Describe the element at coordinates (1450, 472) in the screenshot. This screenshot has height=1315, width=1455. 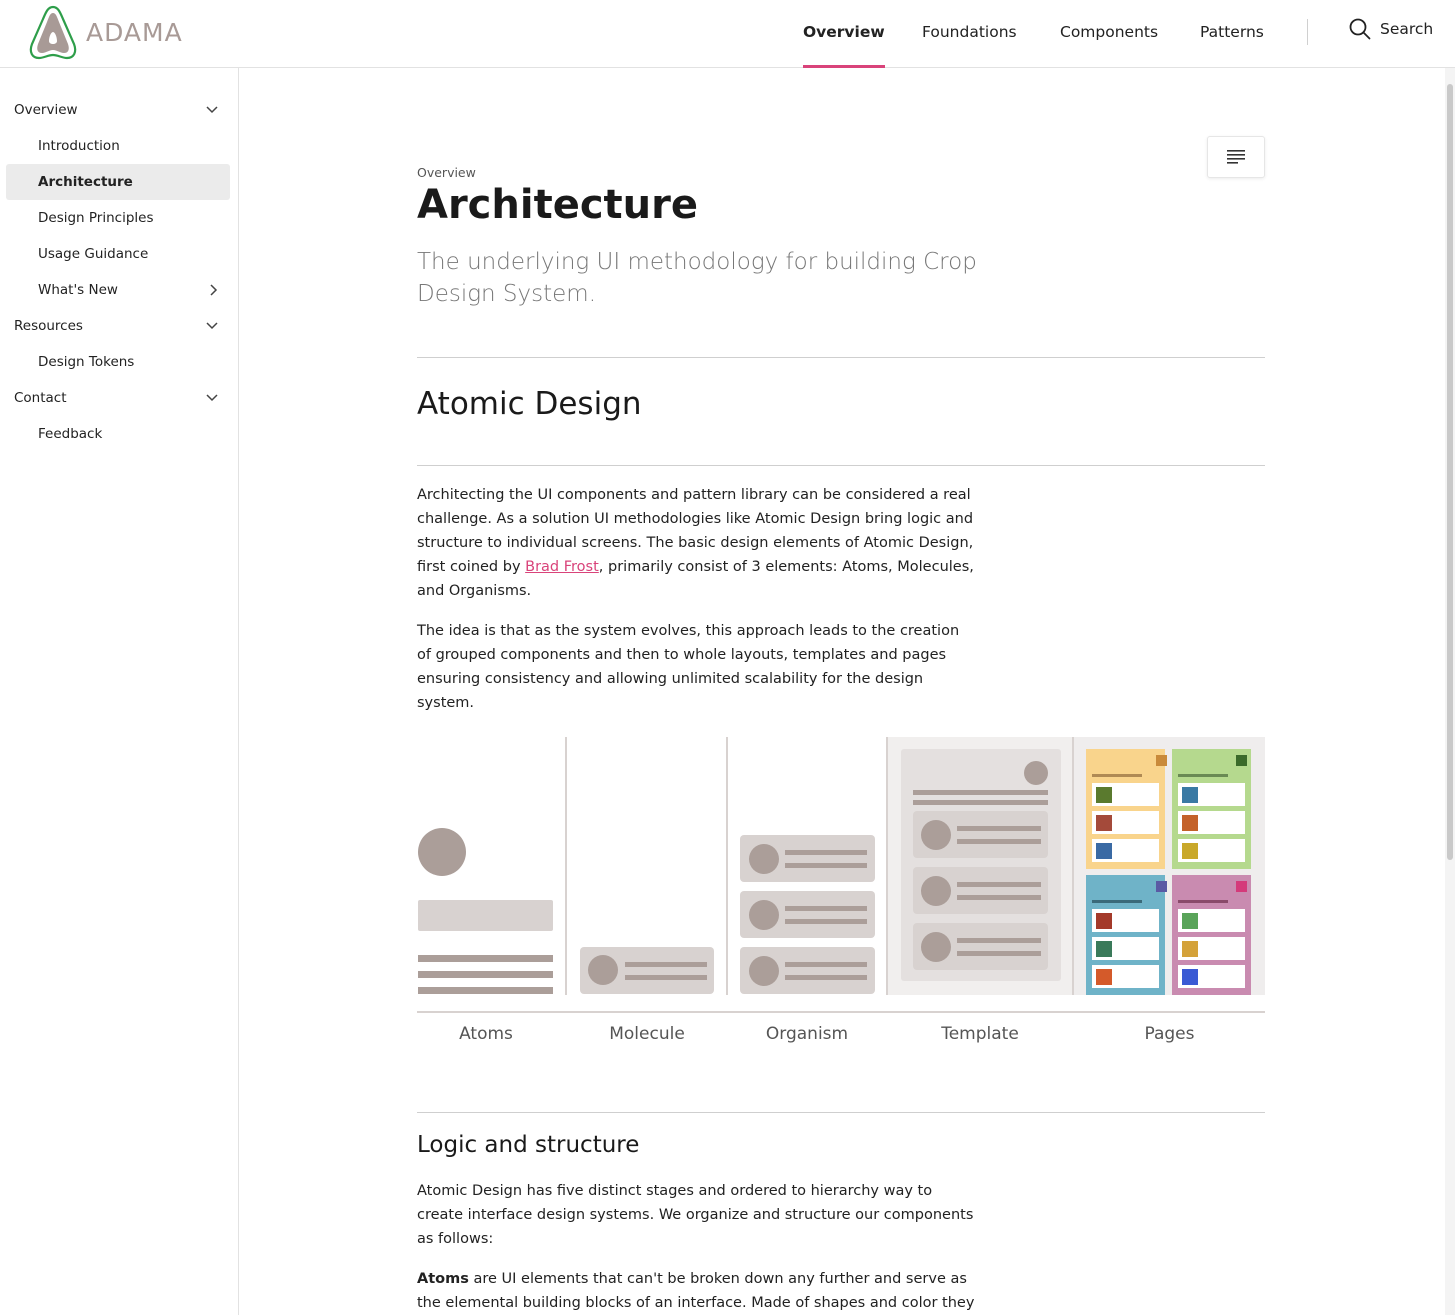
I see `scrollbar-thumb` at that location.